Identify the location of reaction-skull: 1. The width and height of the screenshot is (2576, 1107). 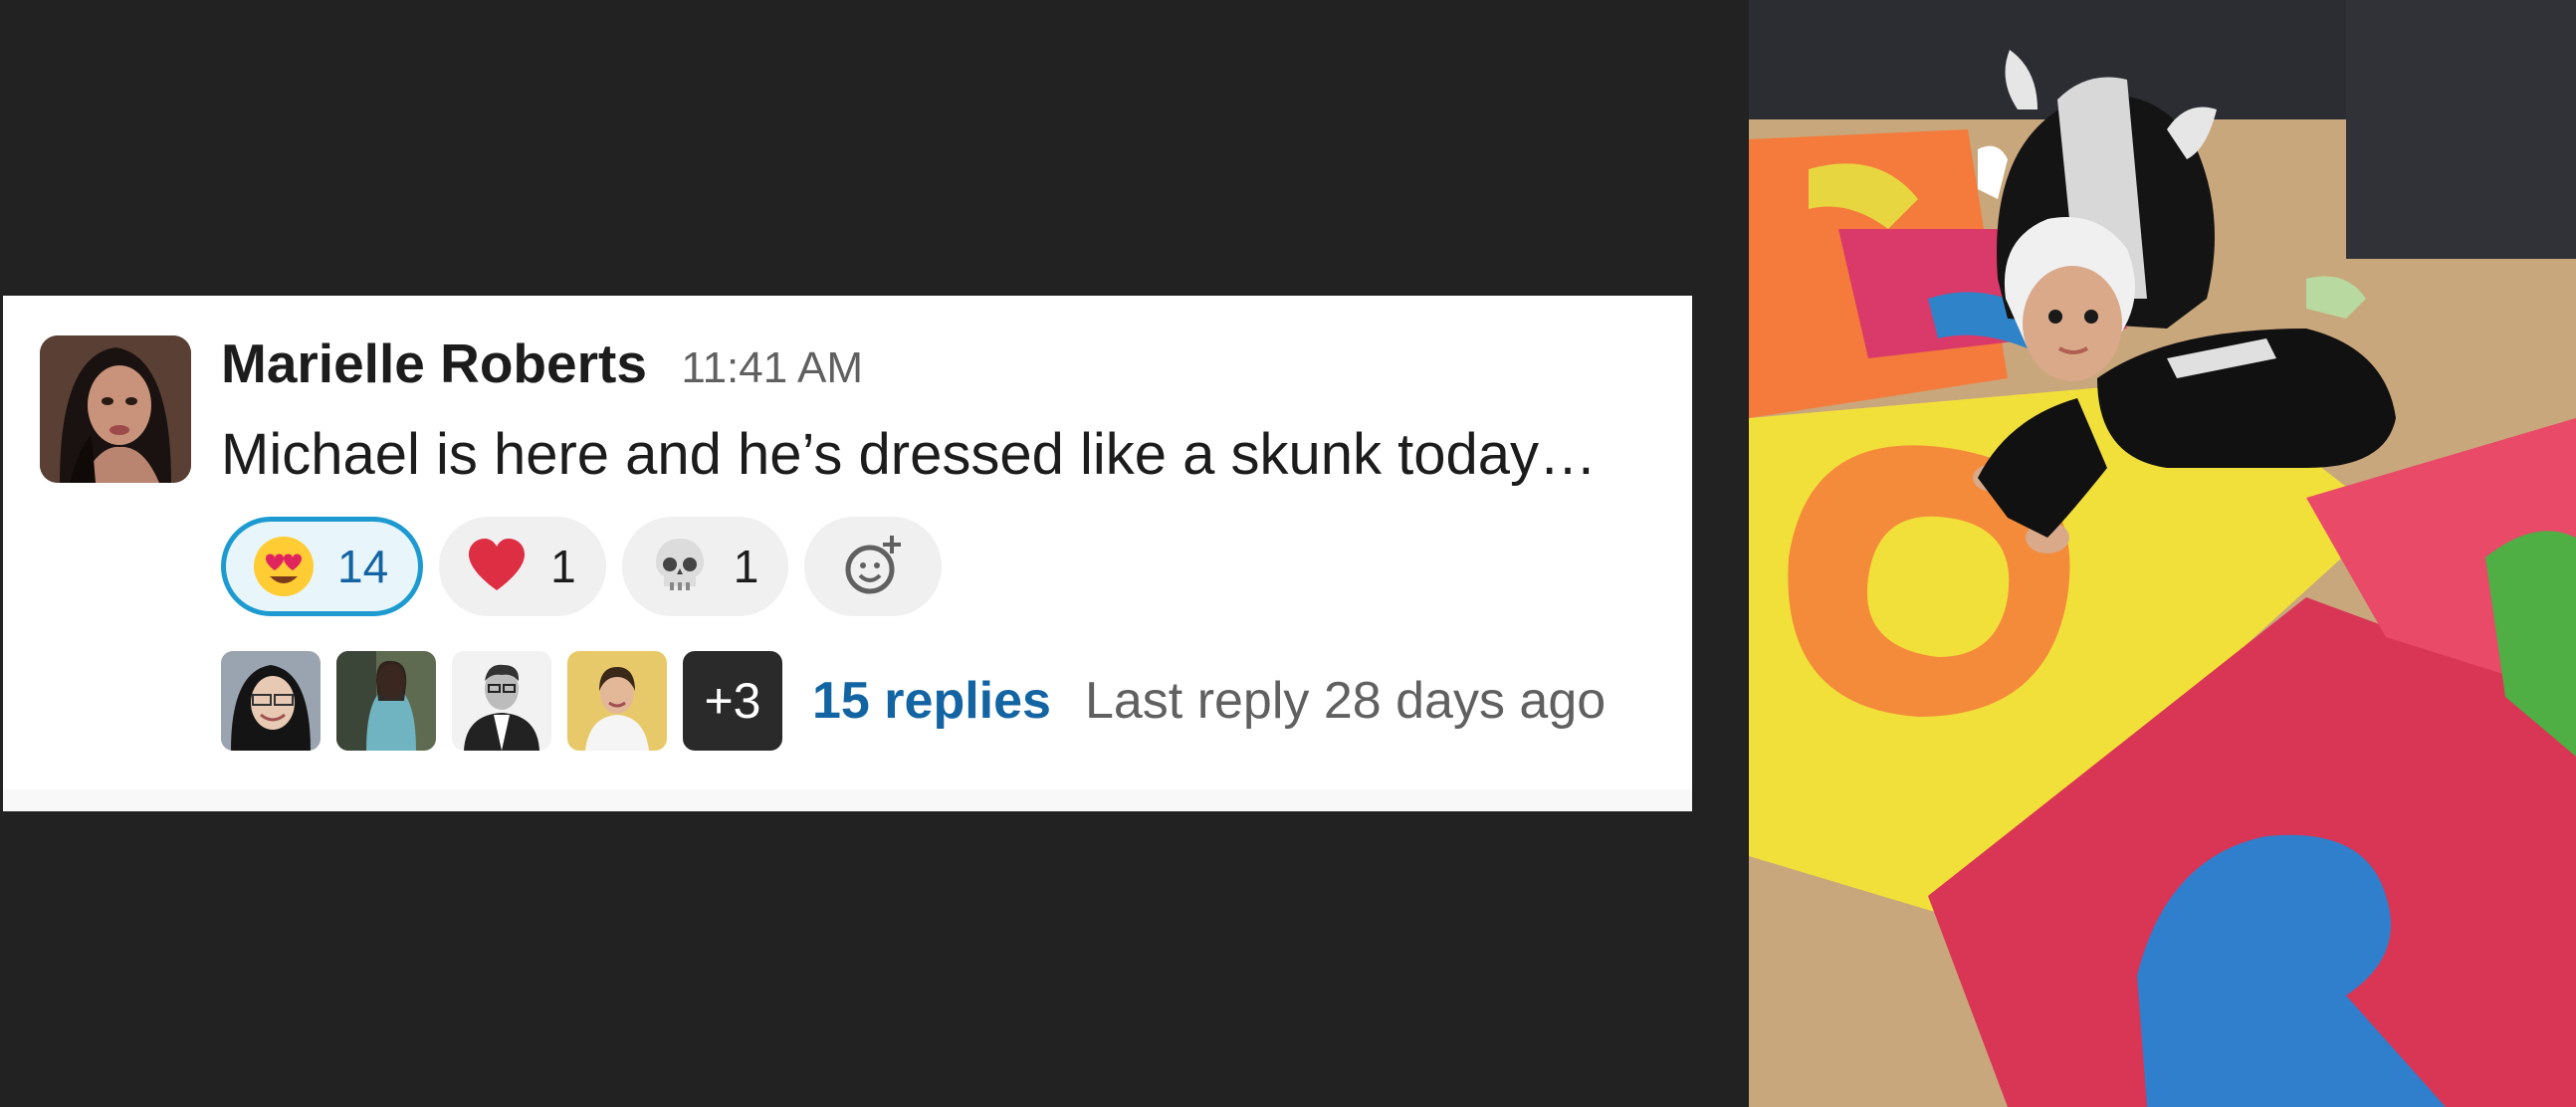
(705, 566).